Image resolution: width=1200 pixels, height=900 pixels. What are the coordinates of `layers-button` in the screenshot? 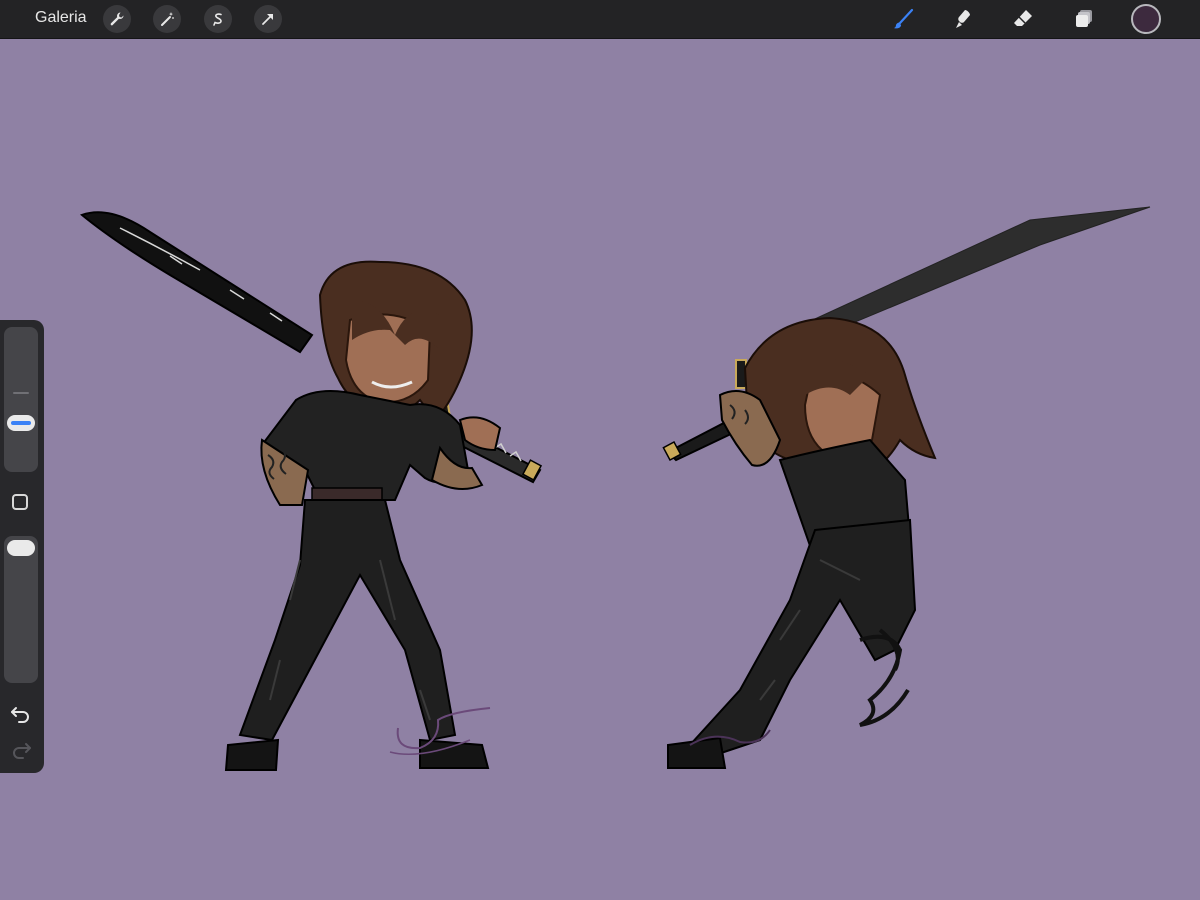 It's located at (1084, 19).